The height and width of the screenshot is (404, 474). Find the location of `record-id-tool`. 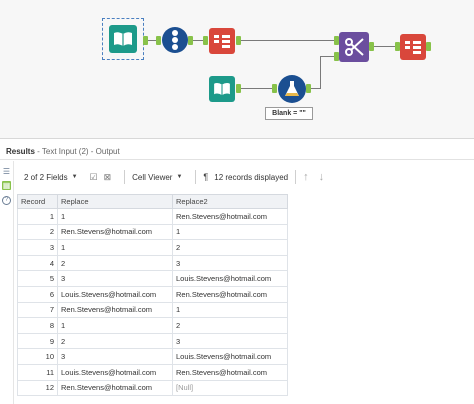

record-id-tool is located at coordinates (175, 40).